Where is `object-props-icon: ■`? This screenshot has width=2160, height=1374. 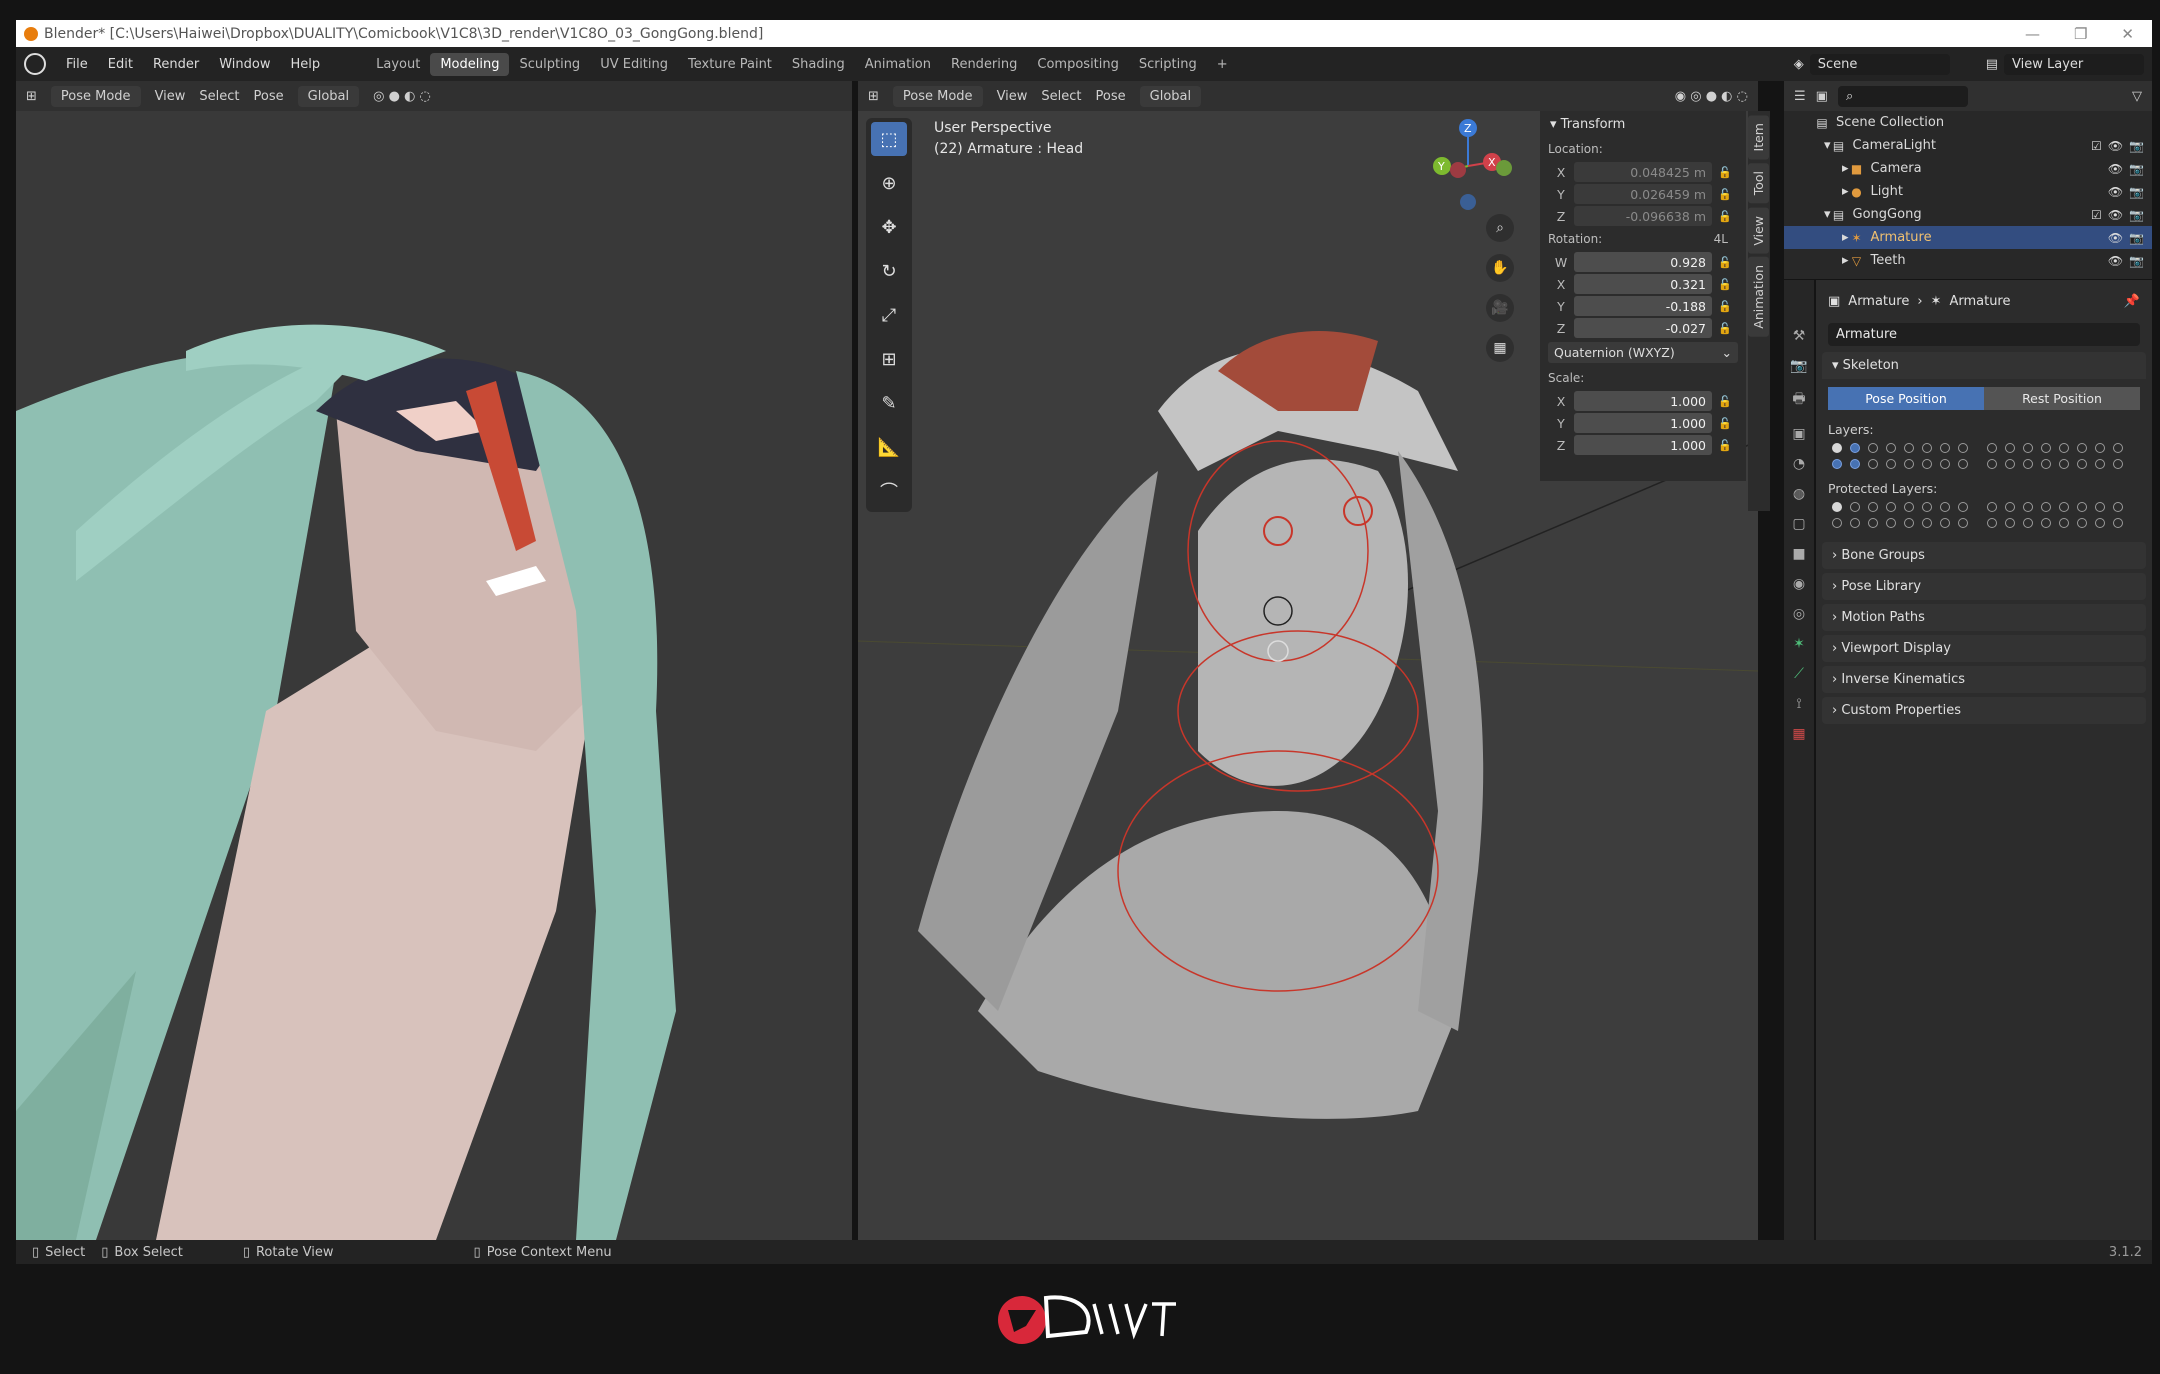 object-props-icon: ■ is located at coordinates (1798, 554).